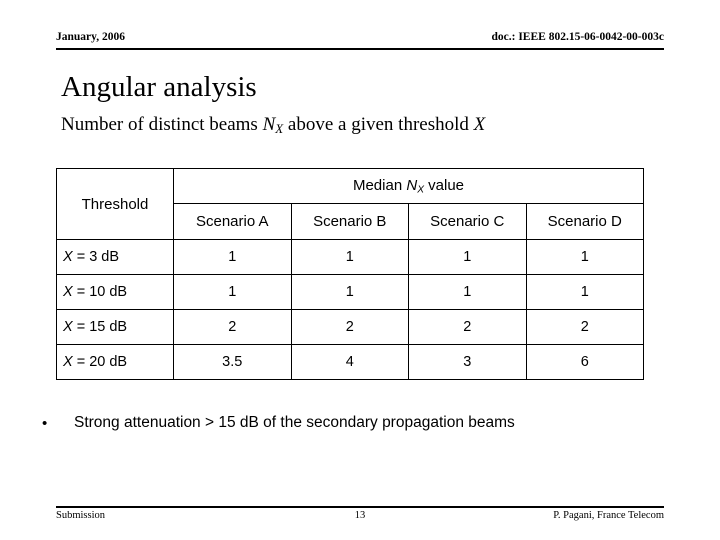 The image size is (720, 540). I want to click on cell-15db-b: 2, so click(349, 327).